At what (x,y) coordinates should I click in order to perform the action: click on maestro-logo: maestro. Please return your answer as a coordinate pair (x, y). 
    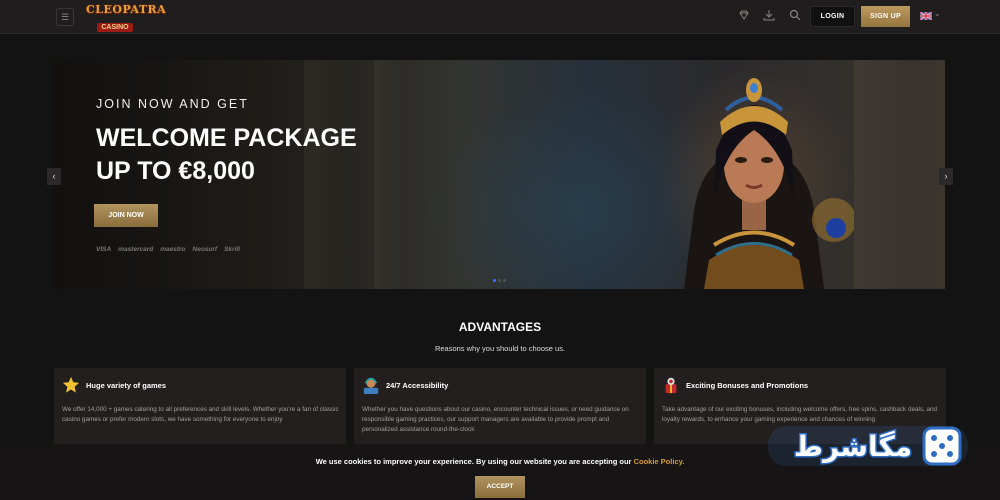
    Looking at the image, I should click on (173, 249).